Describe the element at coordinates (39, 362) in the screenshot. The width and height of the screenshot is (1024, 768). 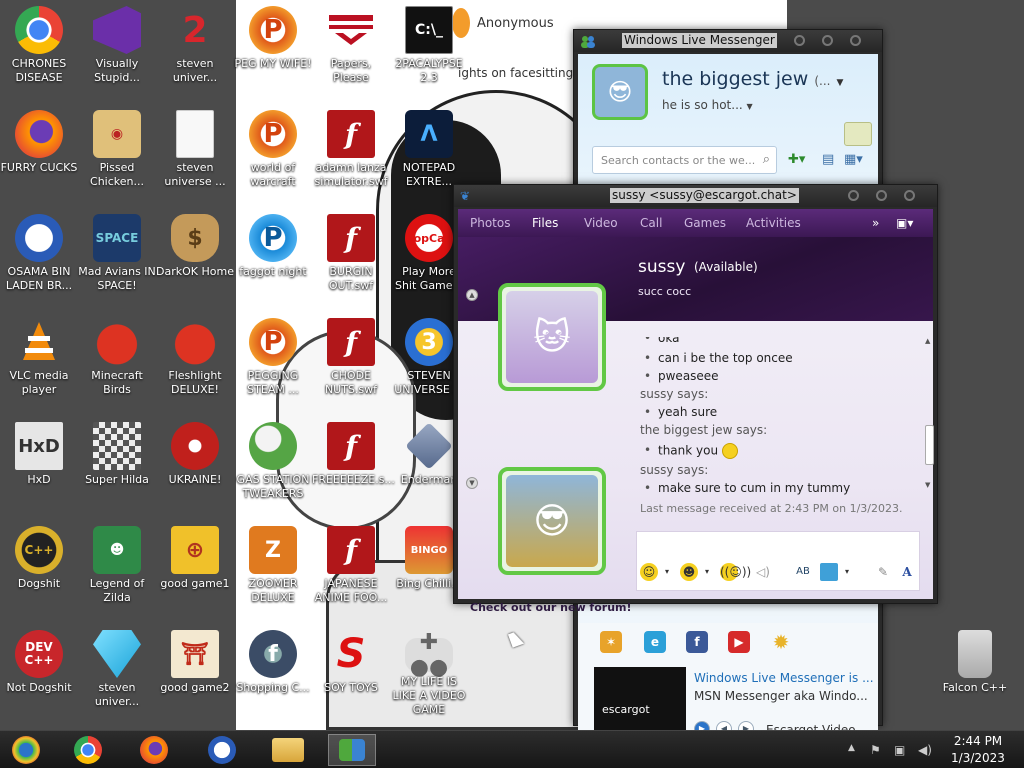
I see `desktop-icon-vlc: VLC media player` at that location.